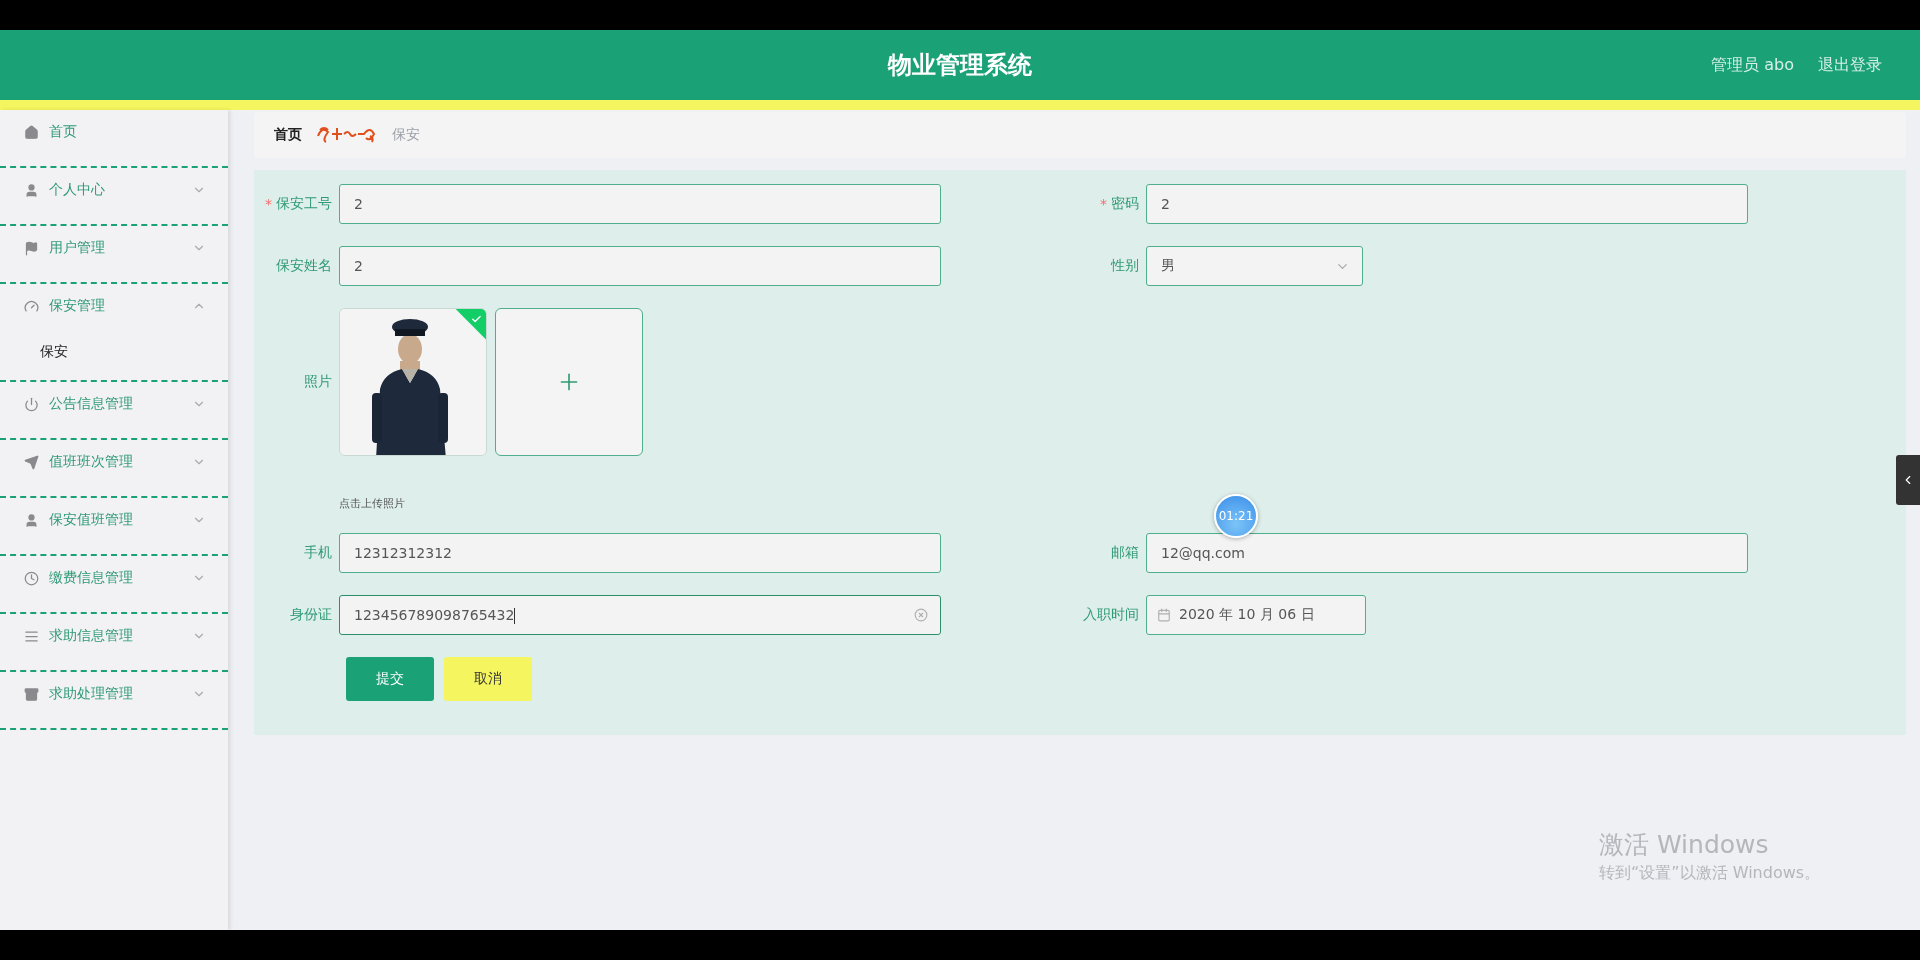 The width and height of the screenshot is (1920, 960). I want to click on field-label: 密码, so click(1125, 204).